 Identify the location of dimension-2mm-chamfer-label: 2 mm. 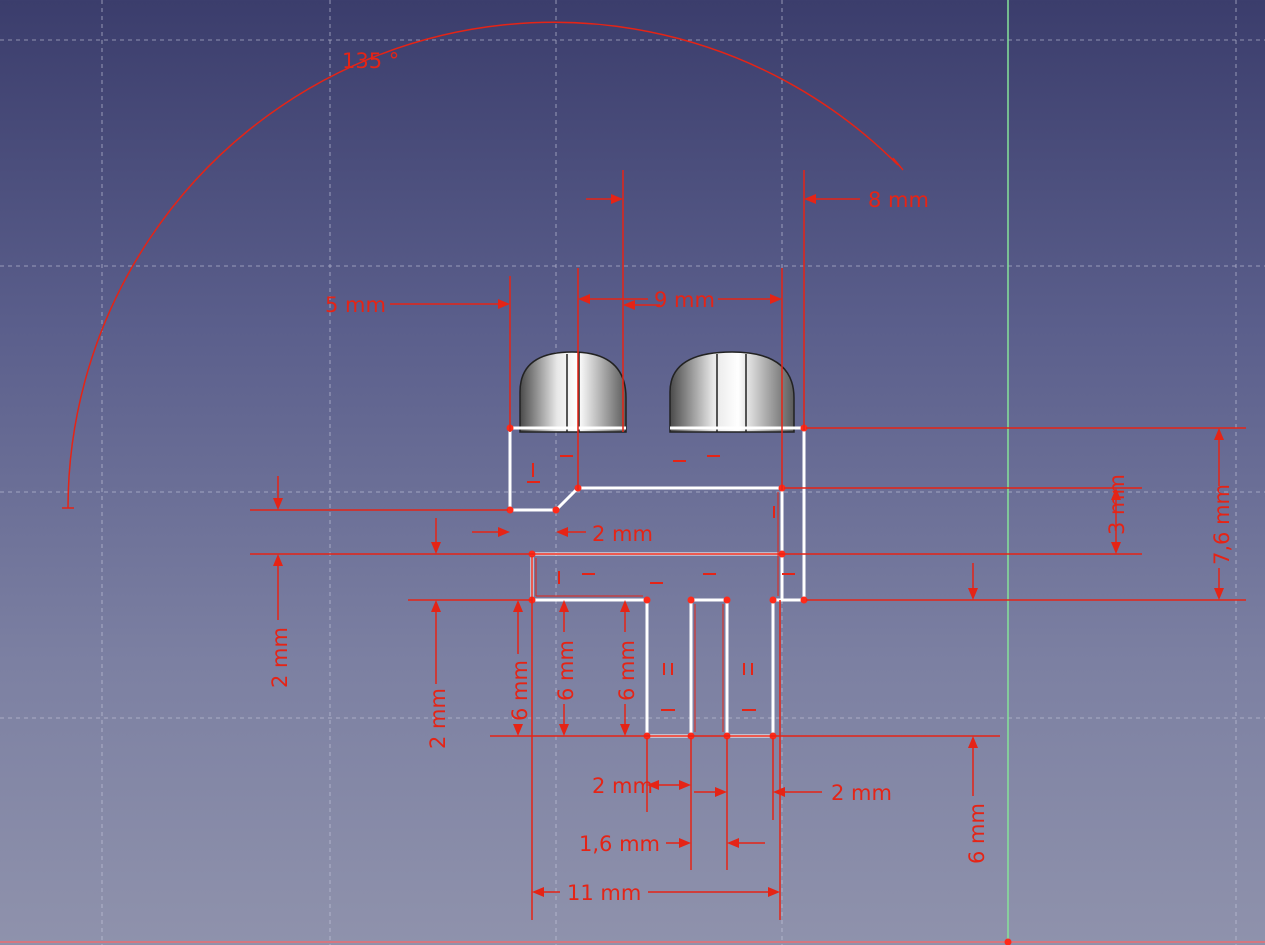
(622, 534).